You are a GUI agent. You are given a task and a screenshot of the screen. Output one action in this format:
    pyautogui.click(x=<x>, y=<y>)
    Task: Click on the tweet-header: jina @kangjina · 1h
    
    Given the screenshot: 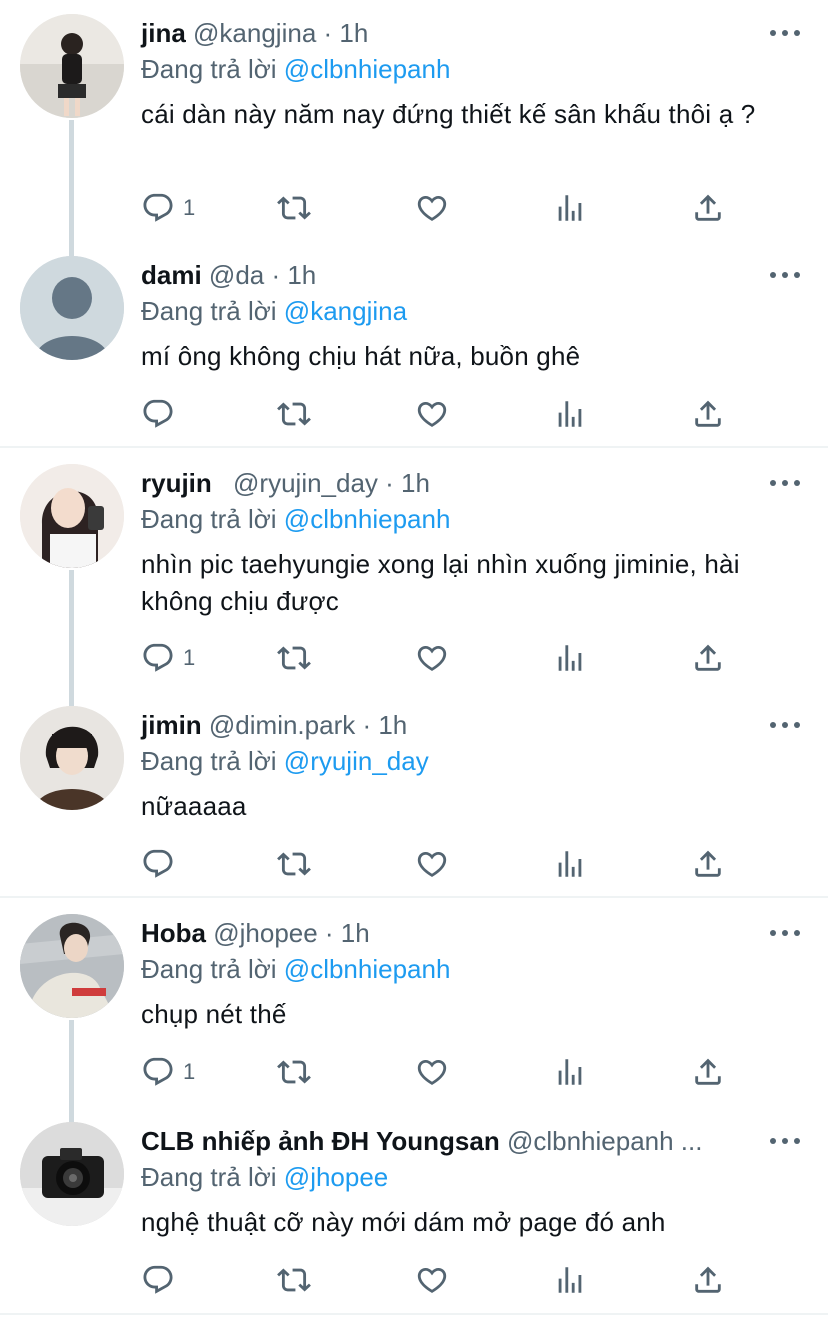 What is the action you would take?
    pyautogui.click(x=474, y=33)
    